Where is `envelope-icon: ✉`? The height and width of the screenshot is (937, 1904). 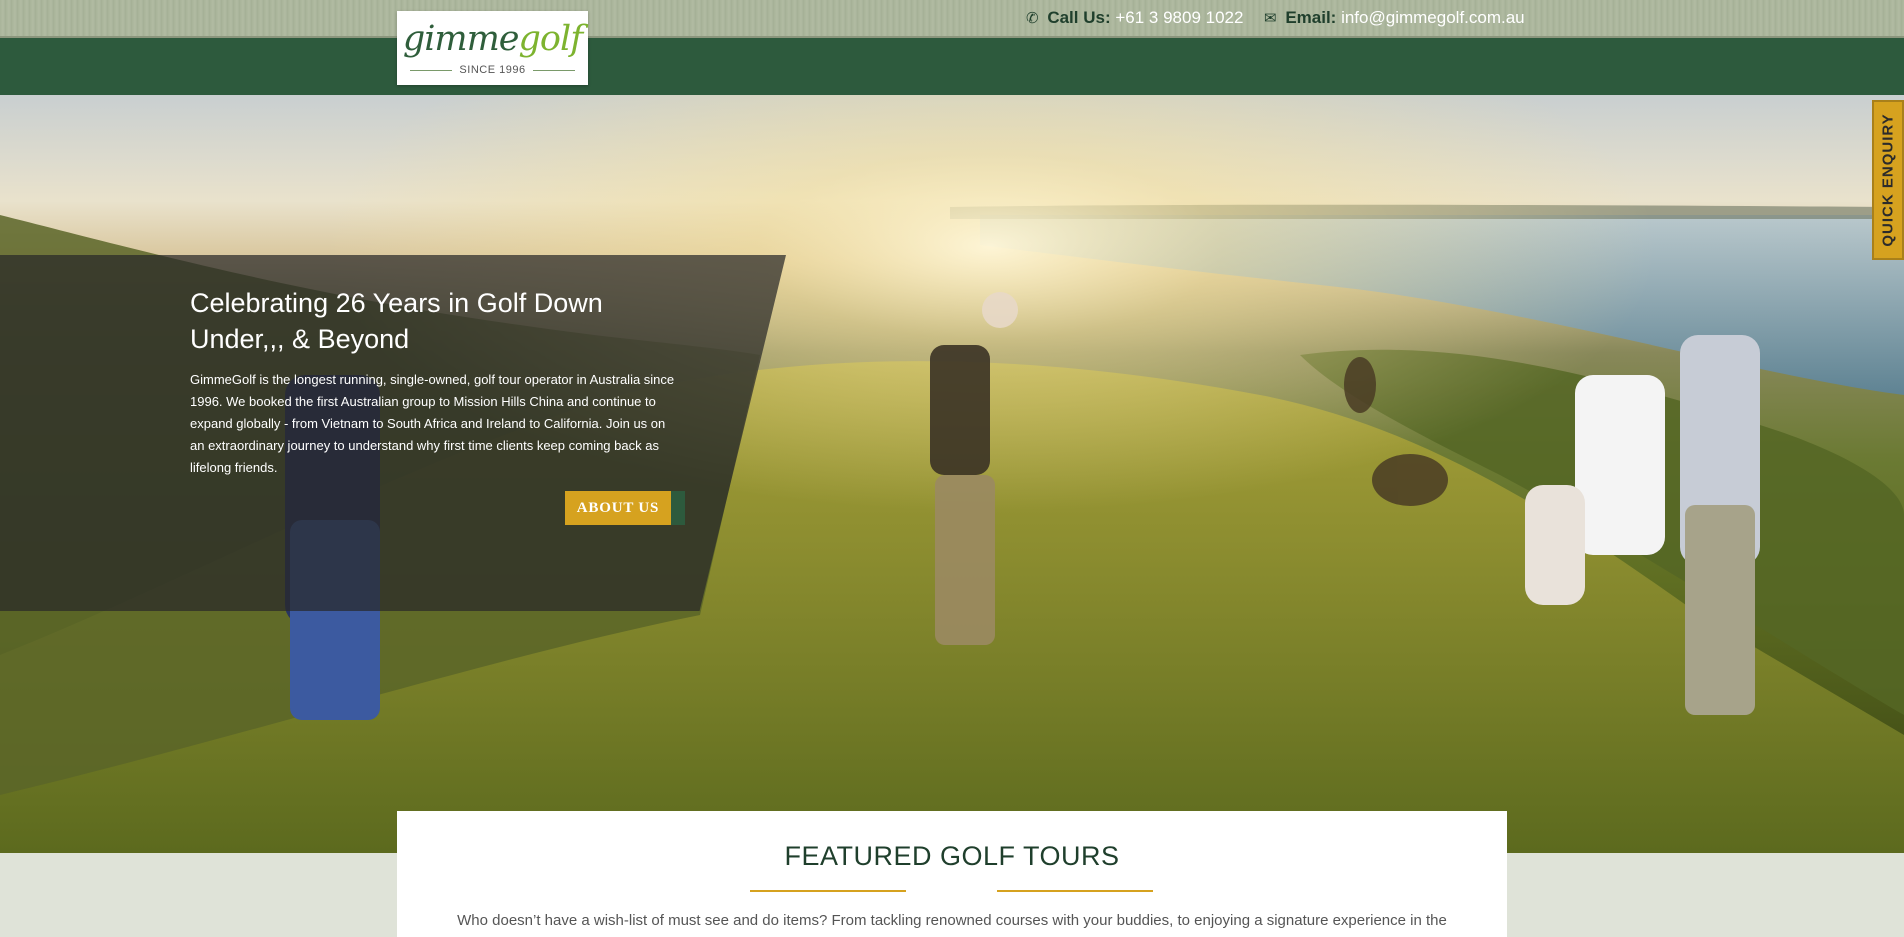
envelope-icon: ✉ is located at coordinates (1270, 18).